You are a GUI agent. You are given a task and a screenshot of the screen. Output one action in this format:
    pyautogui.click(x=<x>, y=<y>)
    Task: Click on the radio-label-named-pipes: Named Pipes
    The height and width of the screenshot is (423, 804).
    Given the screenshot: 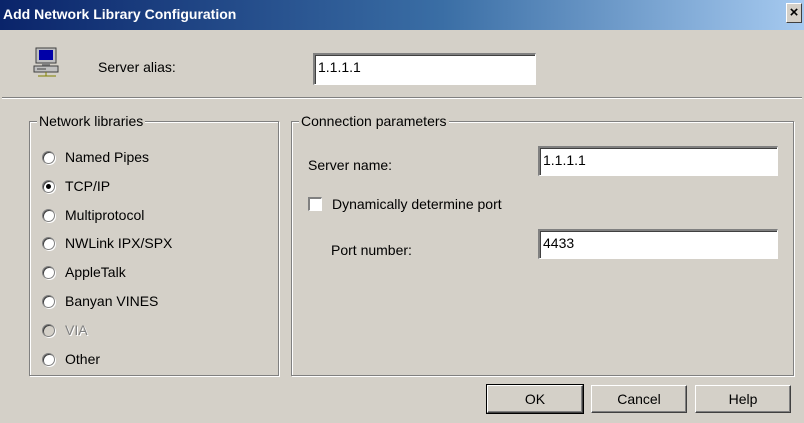 What is the action you would take?
    pyautogui.click(x=107, y=157)
    